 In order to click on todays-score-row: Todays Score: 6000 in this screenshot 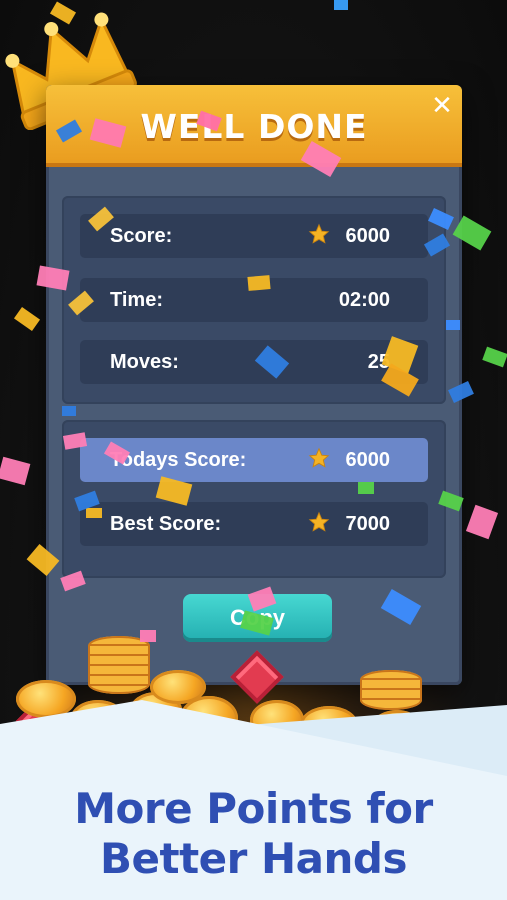, I will do `click(254, 460)`.